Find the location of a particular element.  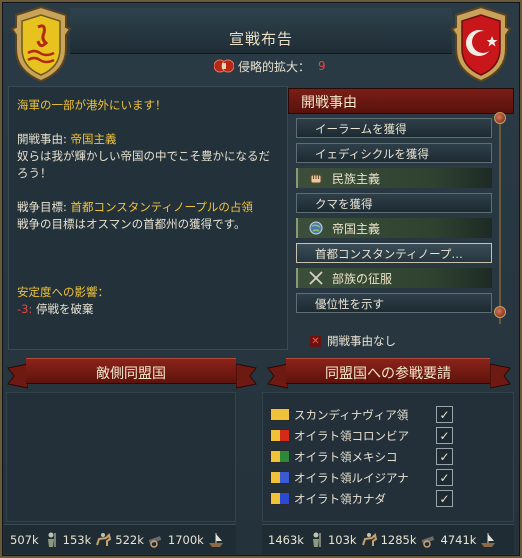

enemy-strength-bar: 507k 153k 522k 1700k is located at coordinates (120, 539).